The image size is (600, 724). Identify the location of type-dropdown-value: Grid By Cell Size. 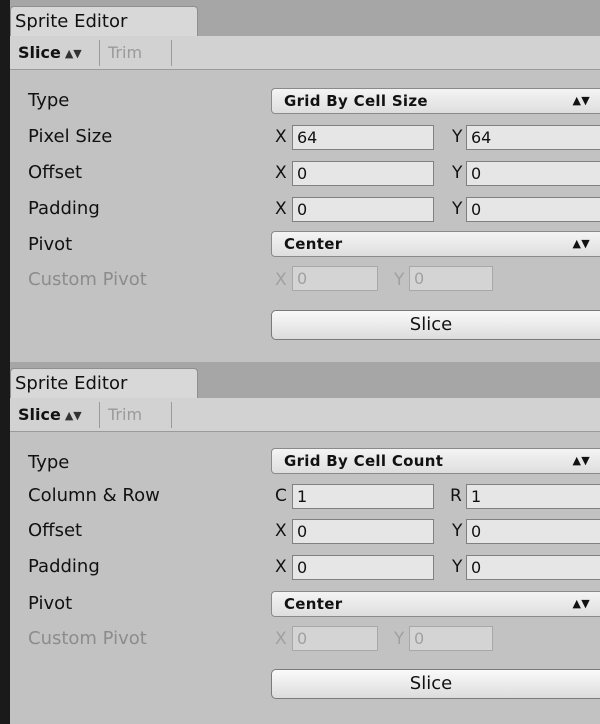
(356, 101).